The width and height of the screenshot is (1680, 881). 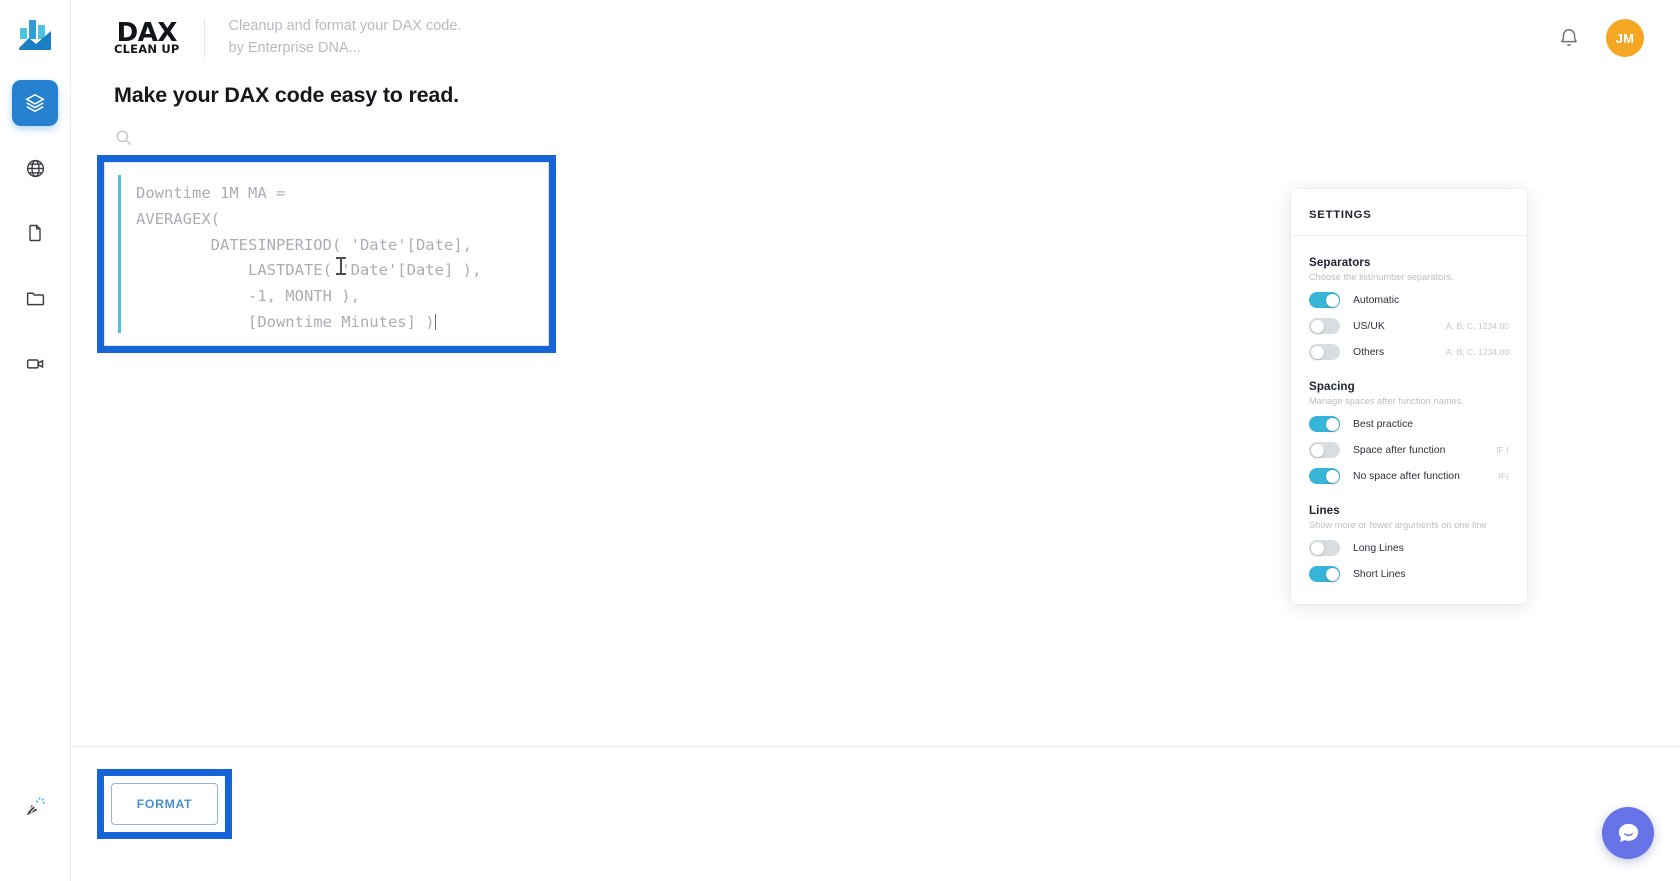 I want to click on chat-support-button, so click(x=1628, y=833).